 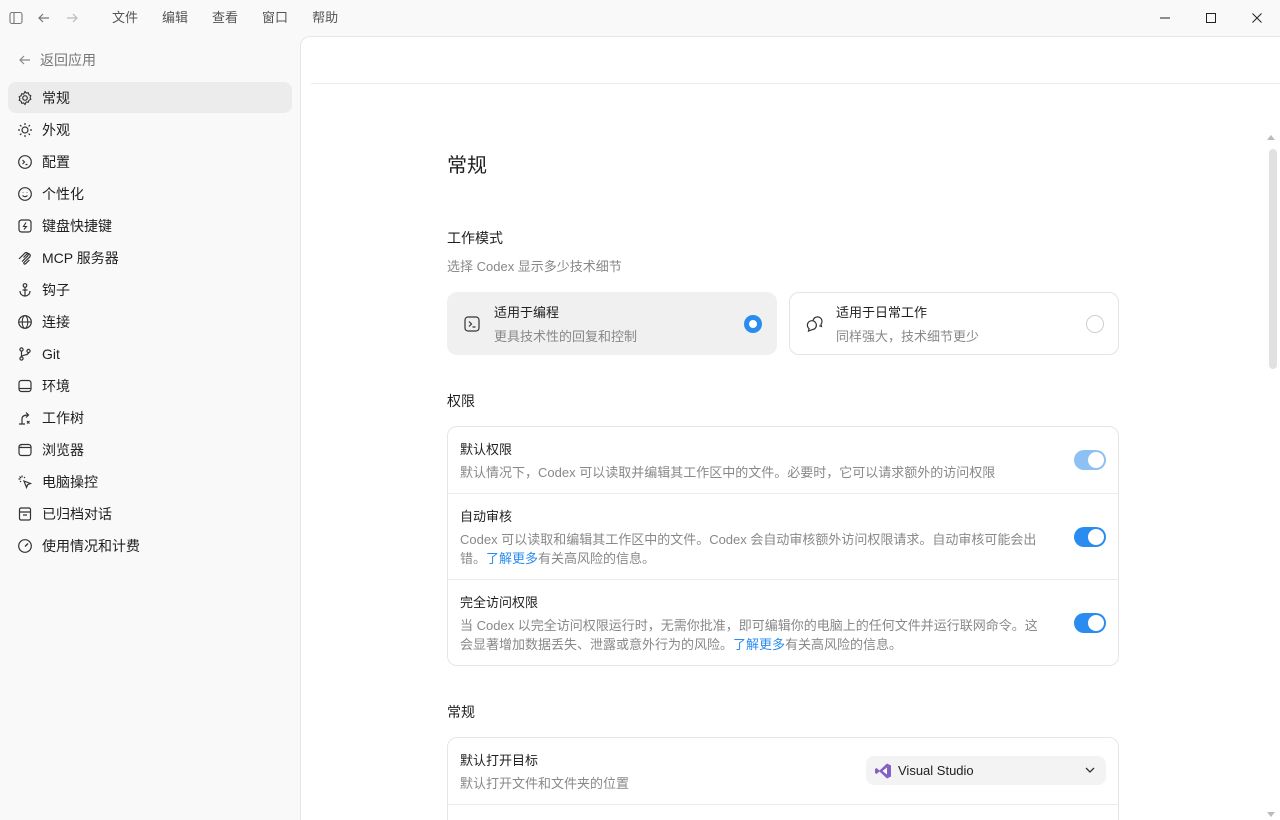 What do you see at coordinates (783, 812) in the screenshot?
I see `general-row-next` at bounding box center [783, 812].